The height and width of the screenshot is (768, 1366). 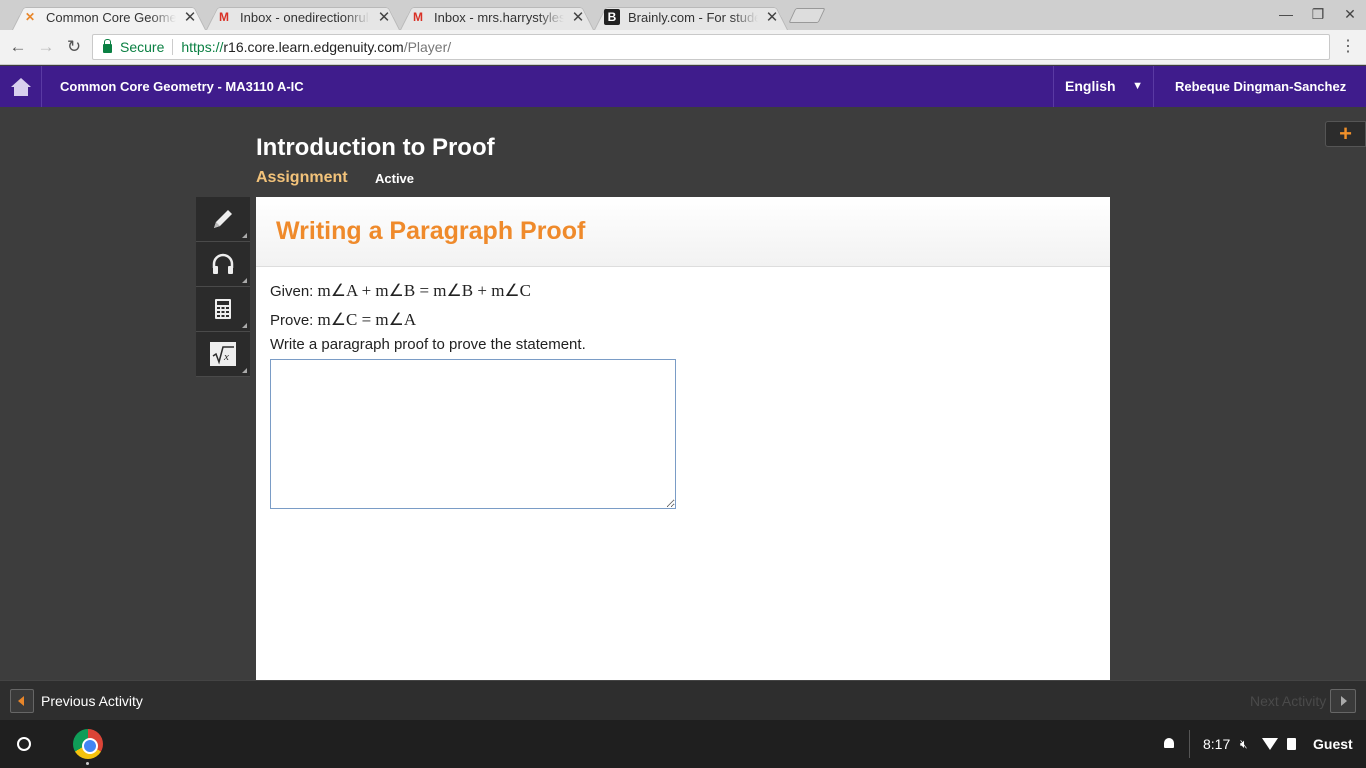 I want to click on url-path: /Player/, so click(x=427, y=47).